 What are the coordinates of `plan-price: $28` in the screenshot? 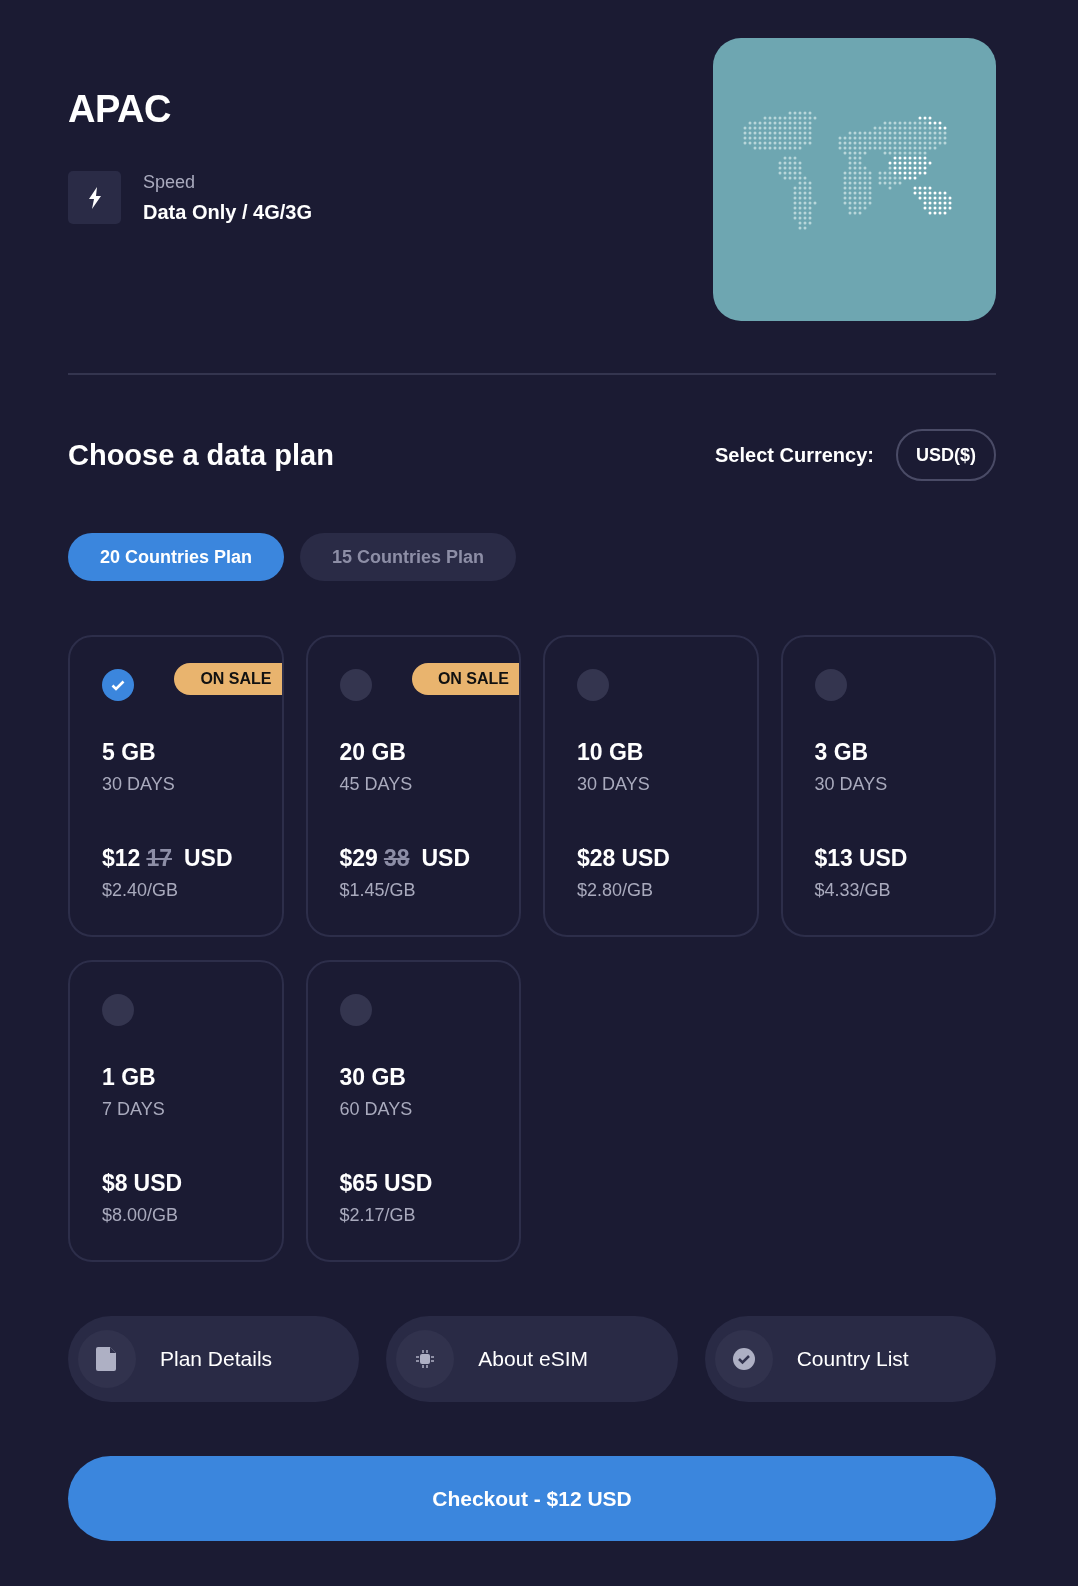 It's located at (596, 858).